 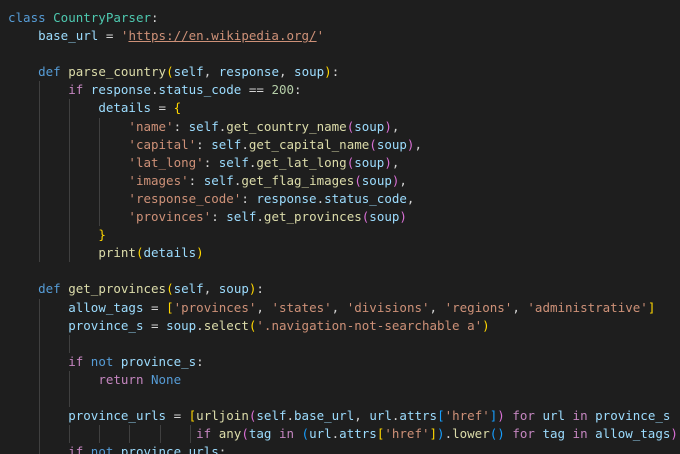 What do you see at coordinates (554, 416) in the screenshot?
I see `code-token-variable: url` at bounding box center [554, 416].